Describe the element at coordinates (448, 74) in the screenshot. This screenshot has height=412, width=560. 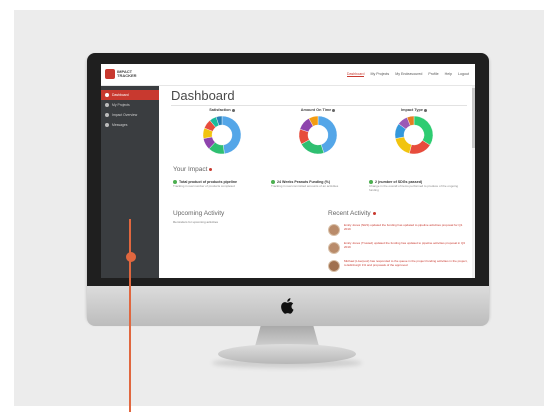
I see `nav-item-help: Help` at that location.